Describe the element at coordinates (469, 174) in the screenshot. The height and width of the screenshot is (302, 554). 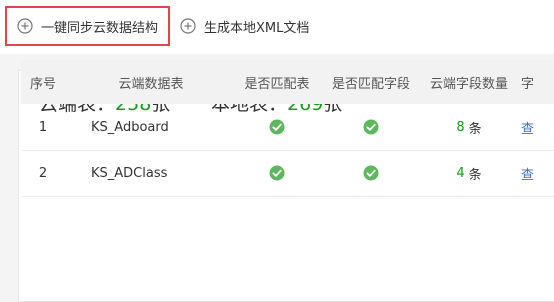
I see `field-count: 4条` at that location.